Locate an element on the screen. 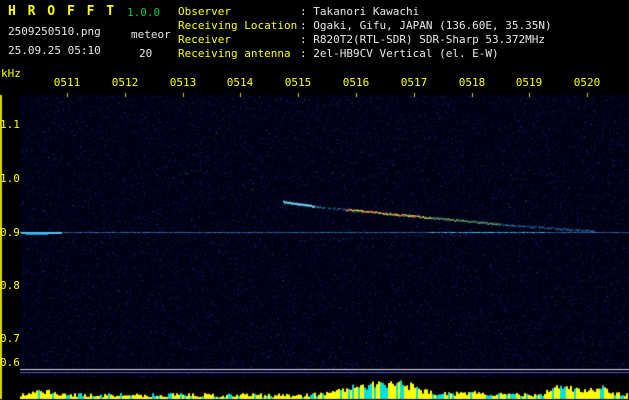 This screenshot has height=400, width=629. x-tick: 0520 is located at coordinates (587, 82).